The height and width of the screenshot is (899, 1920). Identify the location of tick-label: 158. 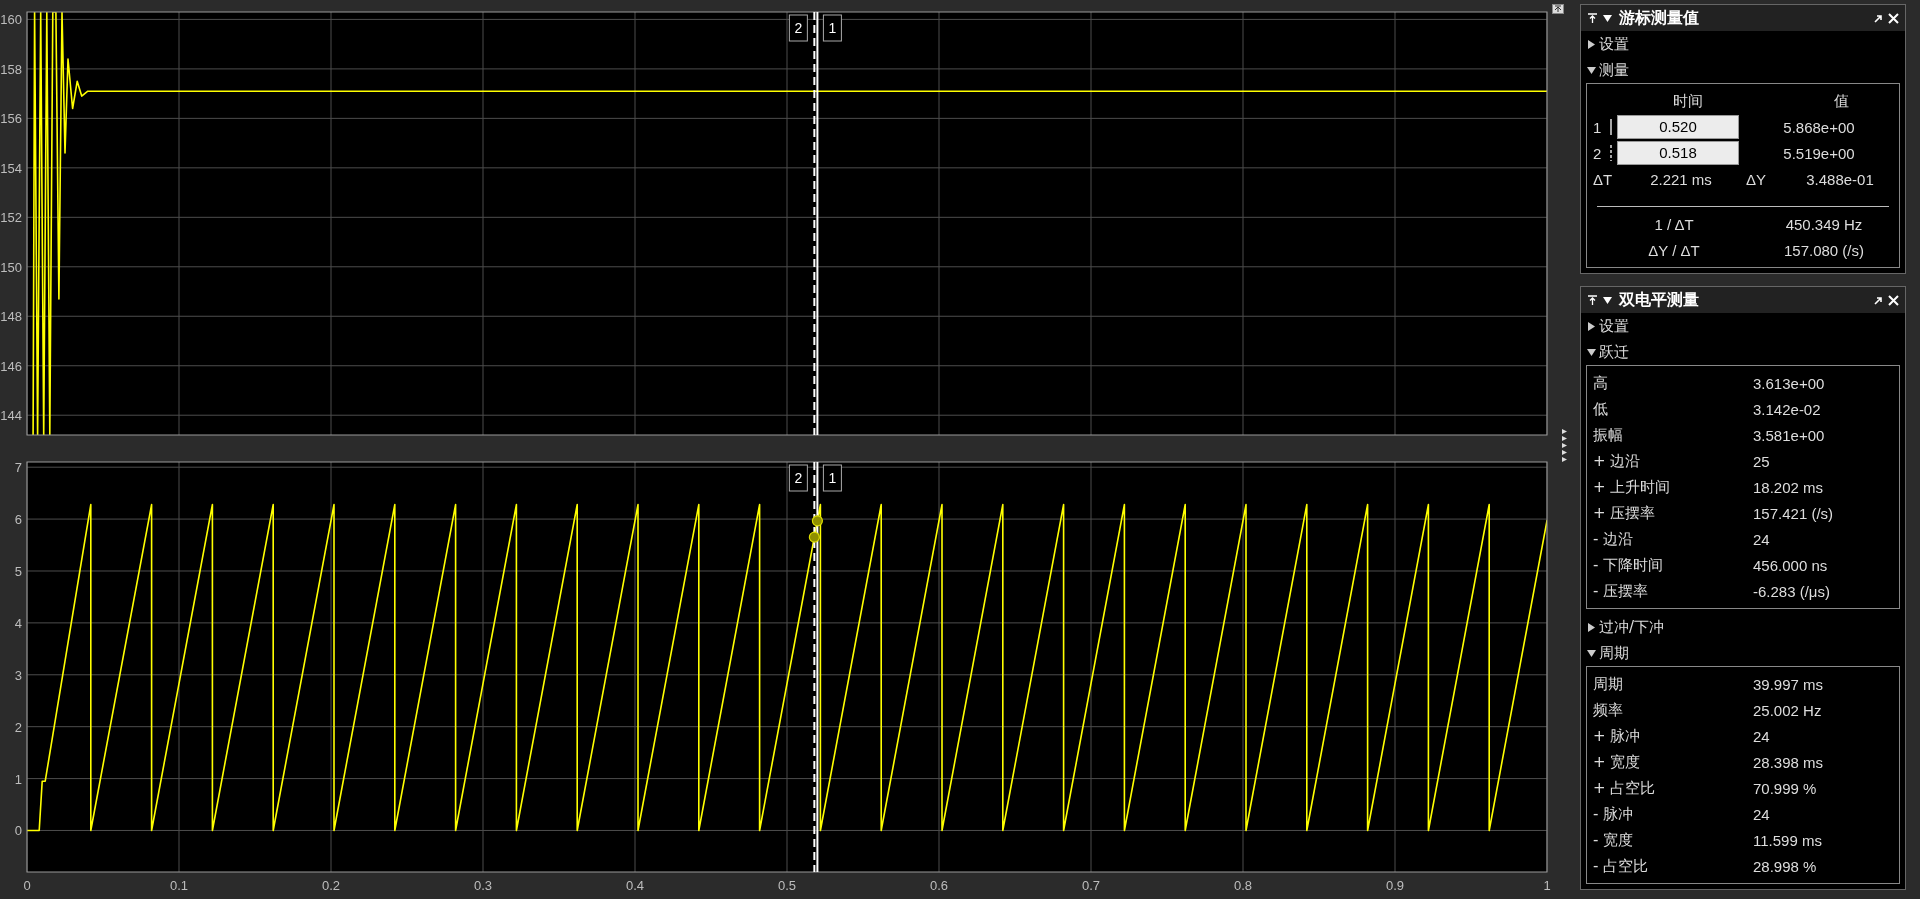
(11, 69).